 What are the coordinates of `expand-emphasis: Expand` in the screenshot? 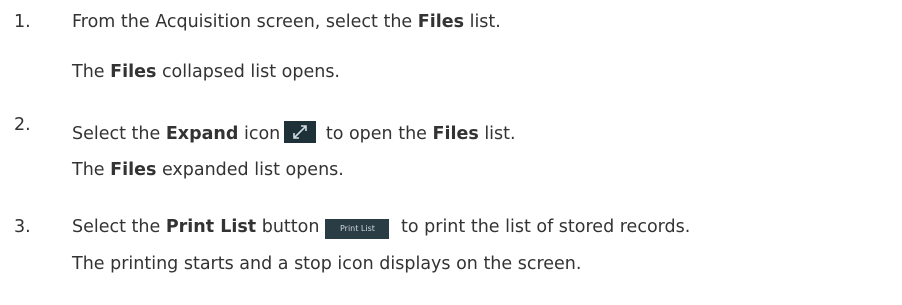 It's located at (202, 134).